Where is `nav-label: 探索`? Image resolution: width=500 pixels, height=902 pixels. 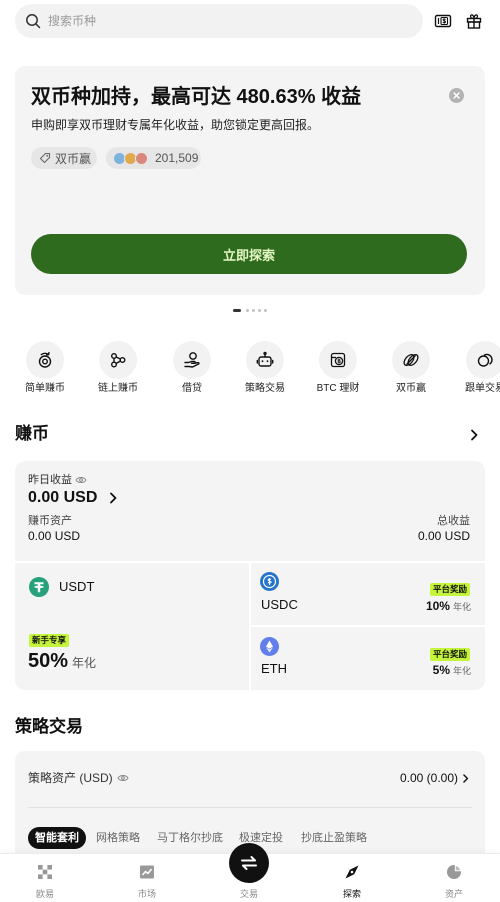 nav-label: 探索 is located at coordinates (351, 894).